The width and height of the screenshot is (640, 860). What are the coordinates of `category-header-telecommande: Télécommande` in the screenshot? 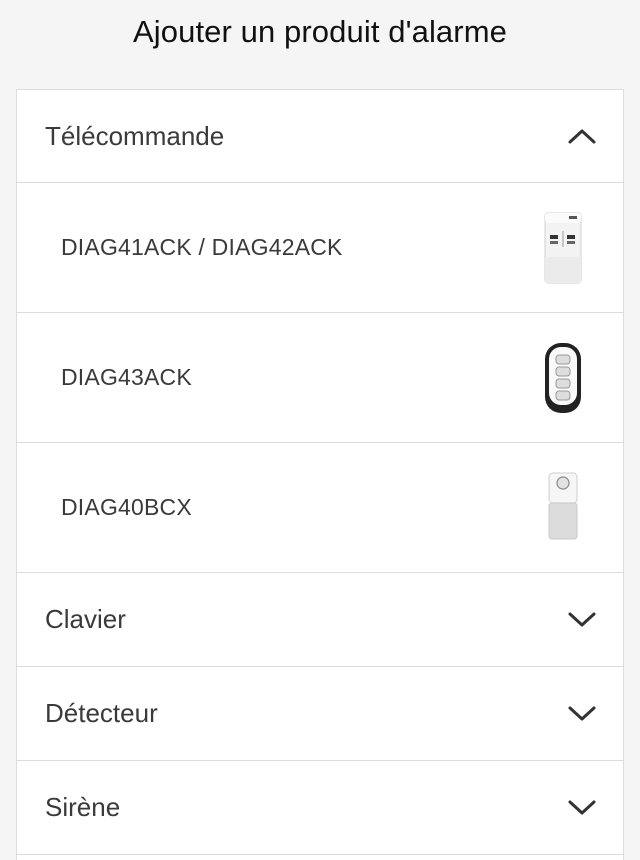 It's located at (320, 136).